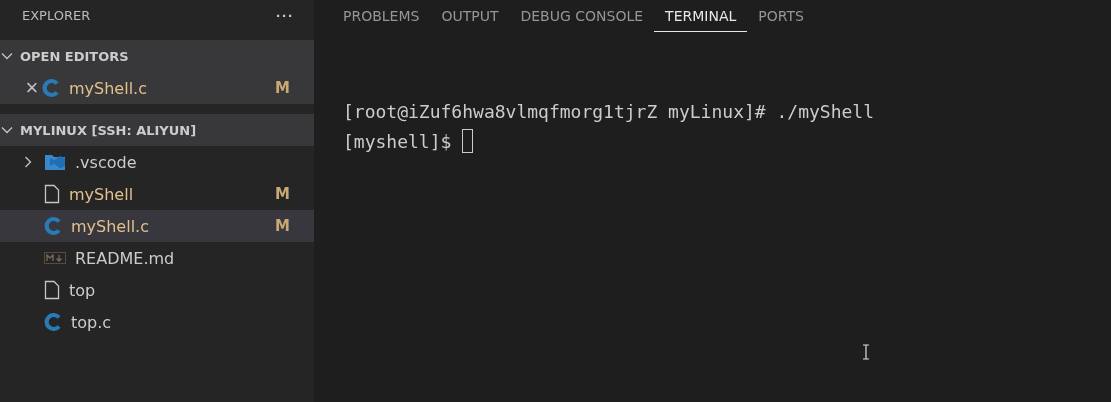 This screenshot has width=1111, height=402. What do you see at coordinates (608, 111) in the screenshot?
I see `terminal-line: [root@iZuf6hwa8vlmqfmorg1tjrZ myLinux]# ./myShell` at bounding box center [608, 111].